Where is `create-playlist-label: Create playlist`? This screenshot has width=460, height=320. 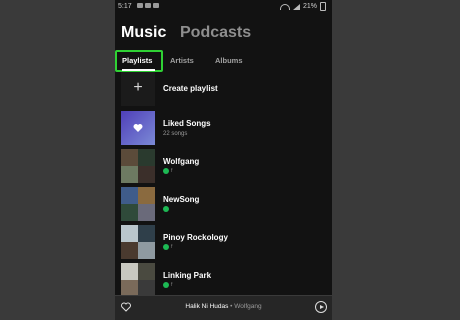 create-playlist-label: Create playlist is located at coordinates (190, 88).